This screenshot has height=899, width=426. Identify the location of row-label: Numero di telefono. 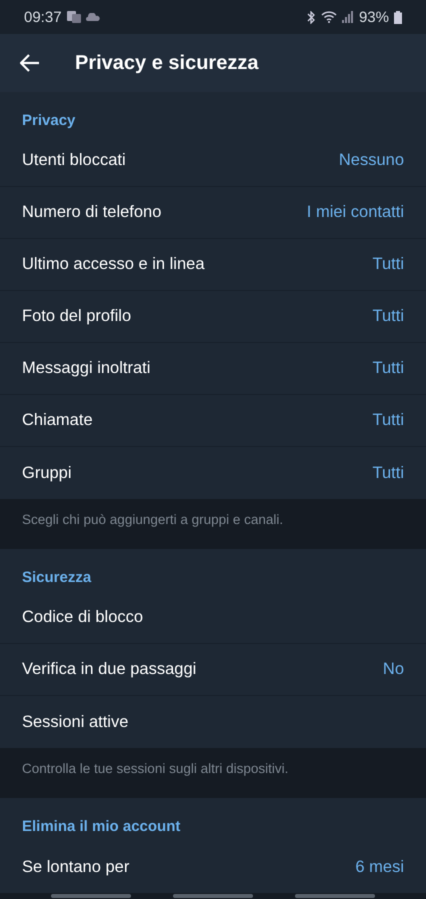
(92, 212).